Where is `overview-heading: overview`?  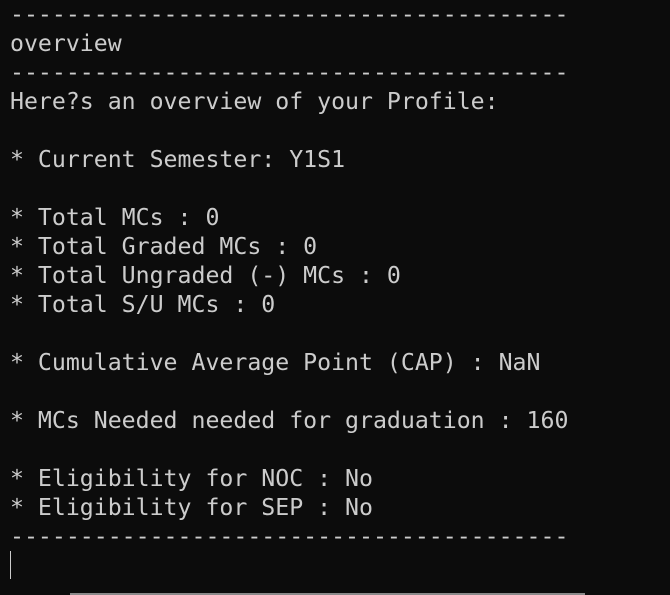
overview-heading: overview is located at coordinates (66, 43).